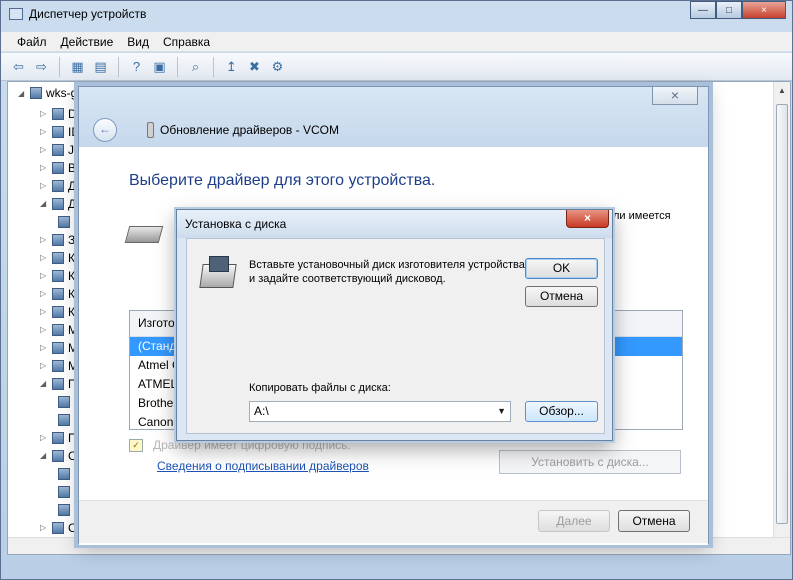 Image resolution: width=793 pixels, height=580 pixels. I want to click on disk-path-value: A:\, so click(261, 411).